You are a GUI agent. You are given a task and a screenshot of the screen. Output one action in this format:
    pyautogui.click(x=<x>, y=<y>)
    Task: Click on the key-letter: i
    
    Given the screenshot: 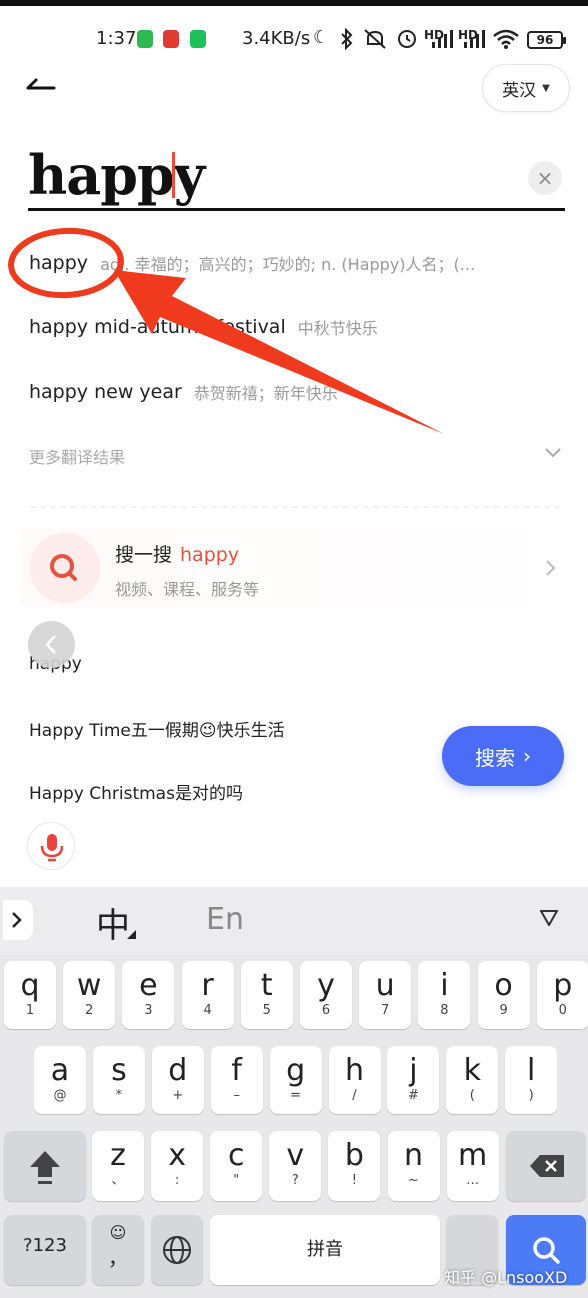 What is the action you would take?
    pyautogui.click(x=444, y=985)
    